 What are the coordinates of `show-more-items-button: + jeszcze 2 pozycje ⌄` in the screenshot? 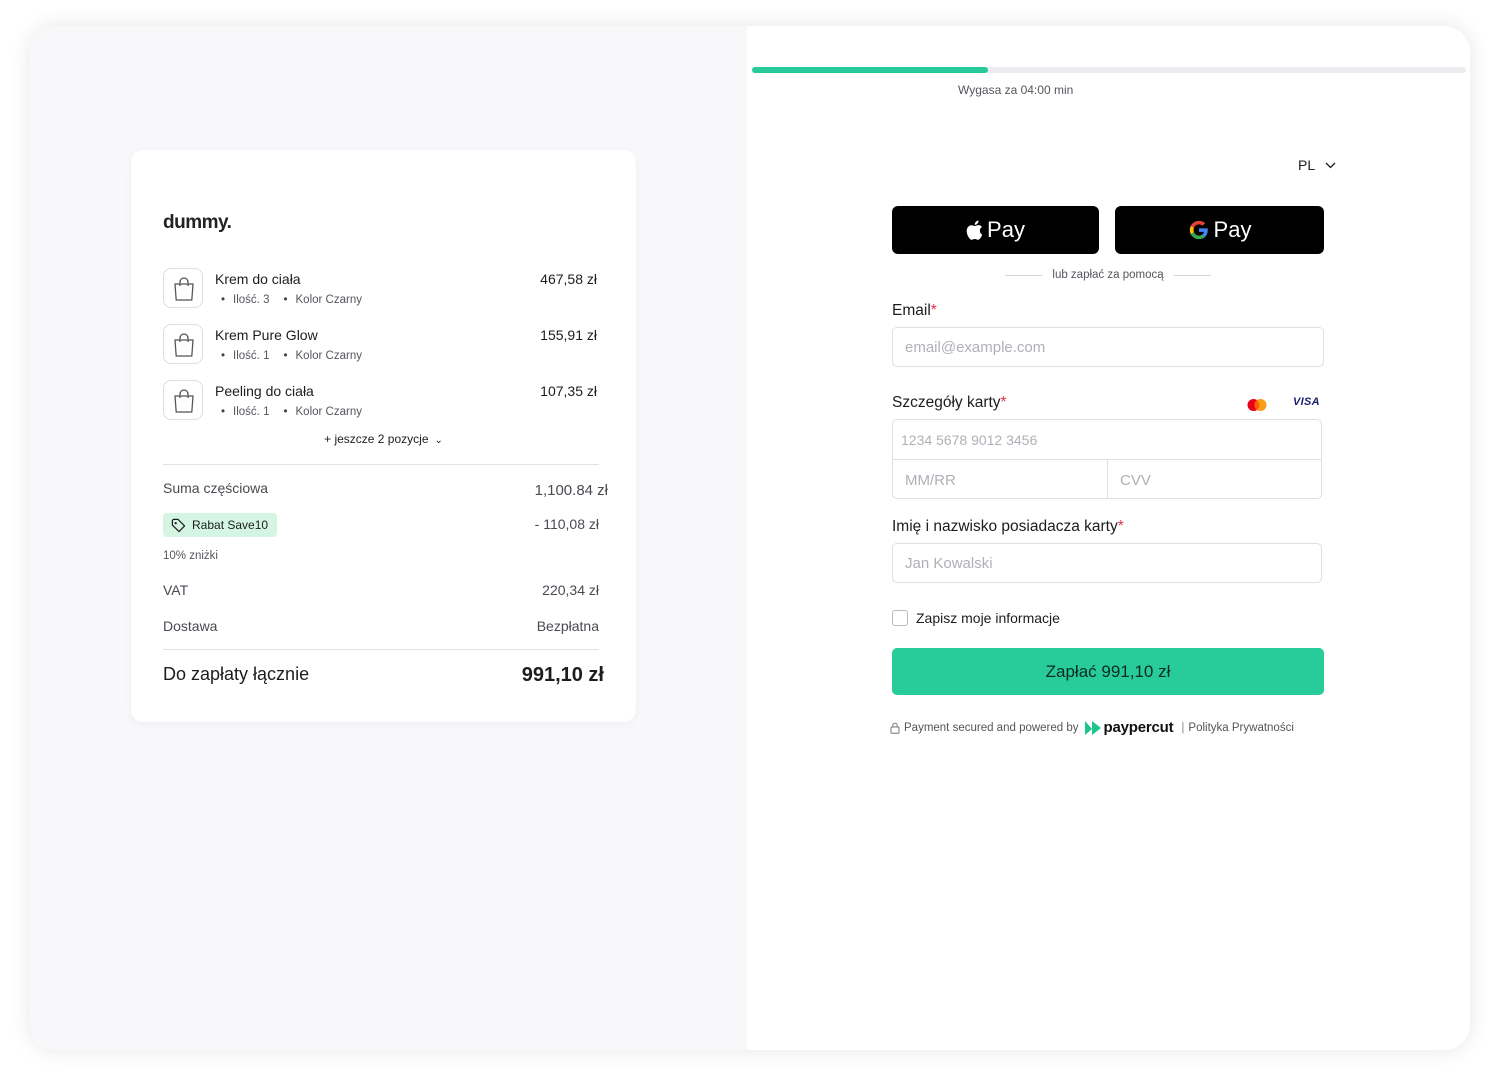 It's located at (383, 439).